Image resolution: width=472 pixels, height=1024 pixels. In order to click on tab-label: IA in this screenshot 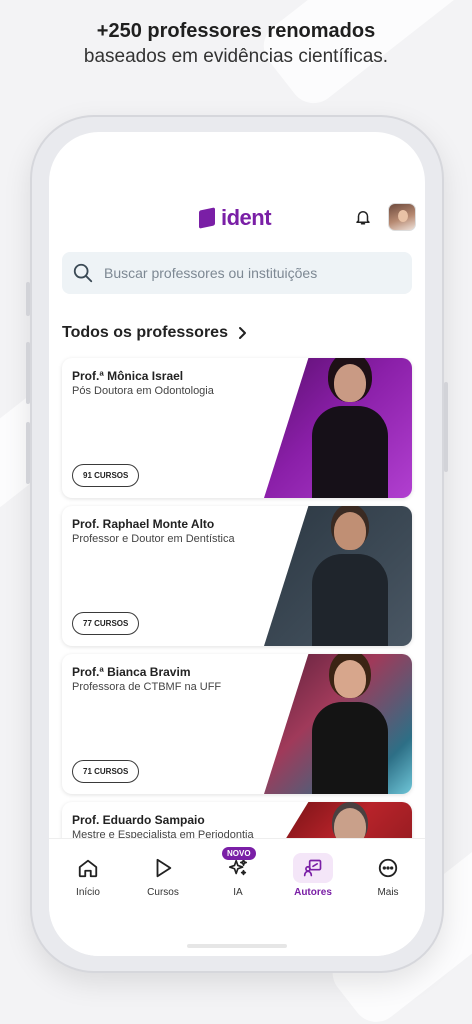, I will do `click(238, 892)`.